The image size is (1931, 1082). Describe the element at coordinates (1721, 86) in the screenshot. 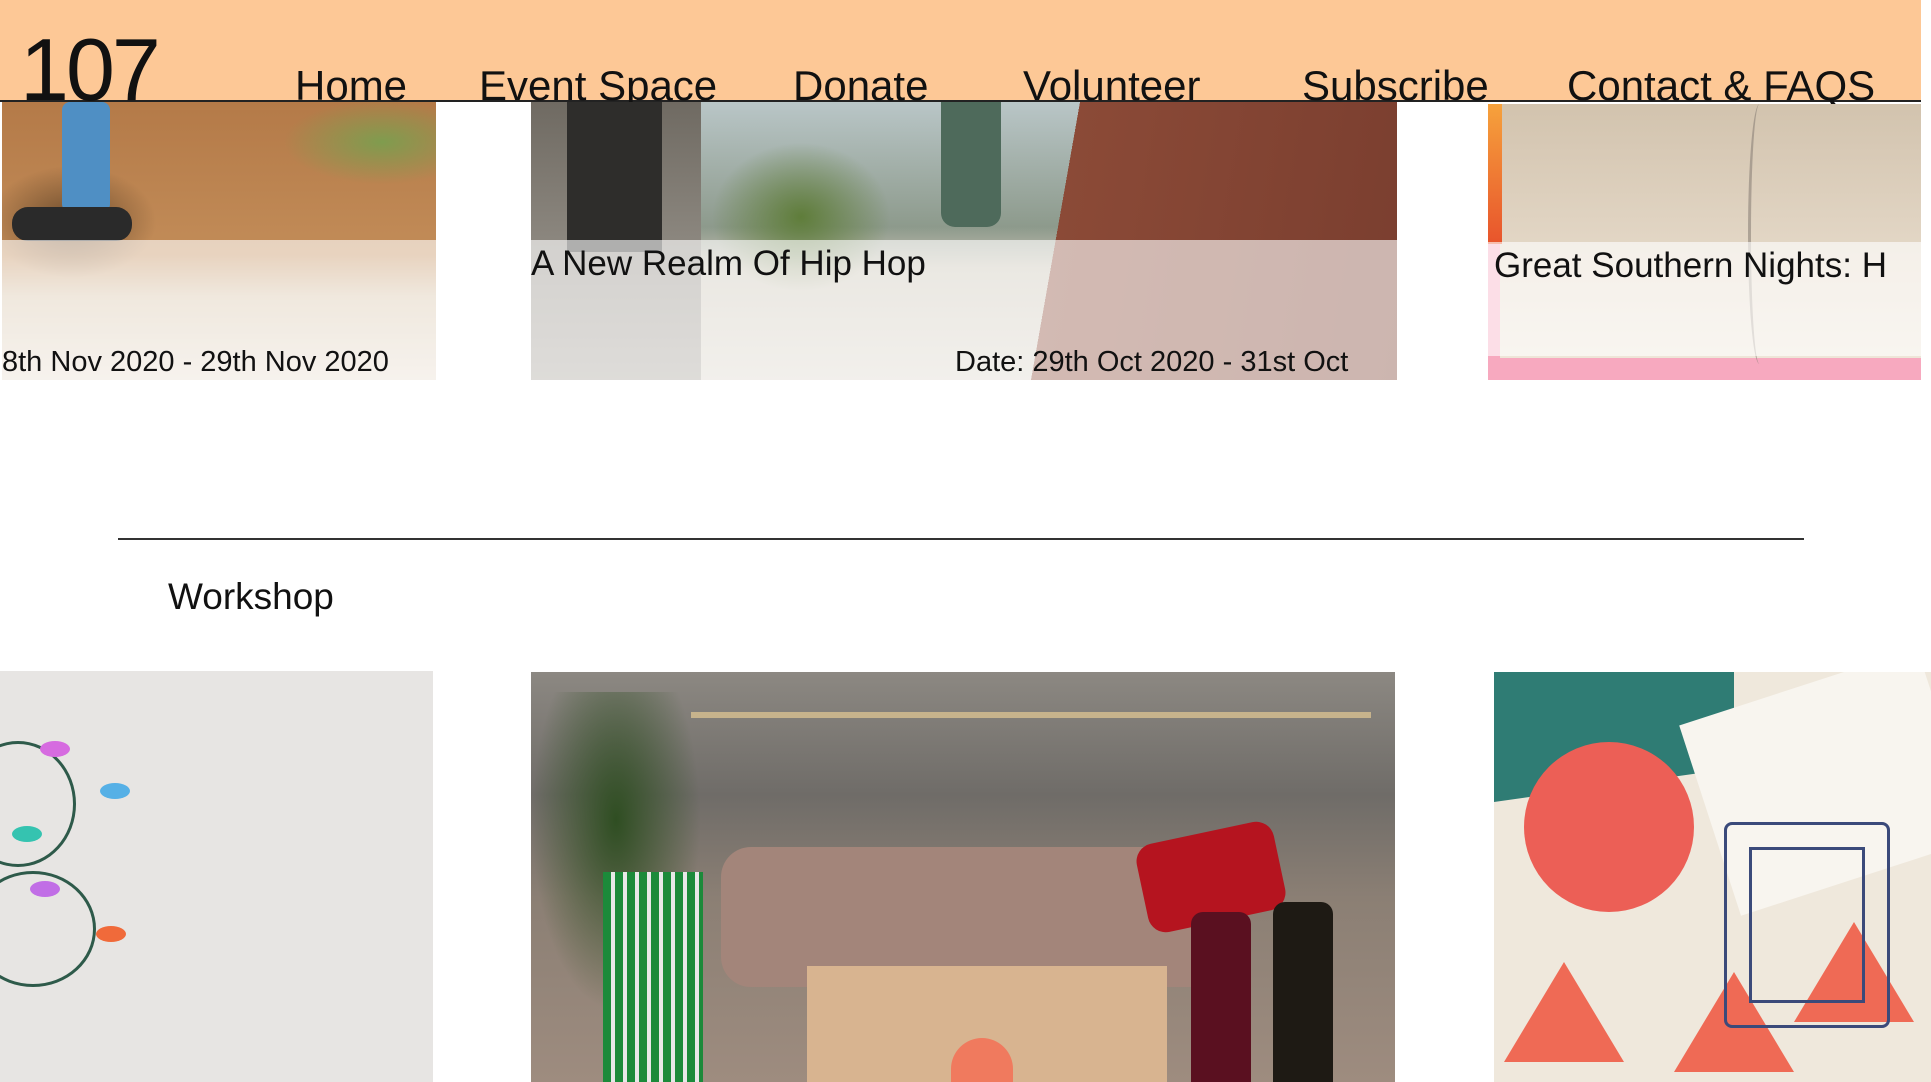

I see `nav-contact-faqs: Contact & FAQS` at that location.